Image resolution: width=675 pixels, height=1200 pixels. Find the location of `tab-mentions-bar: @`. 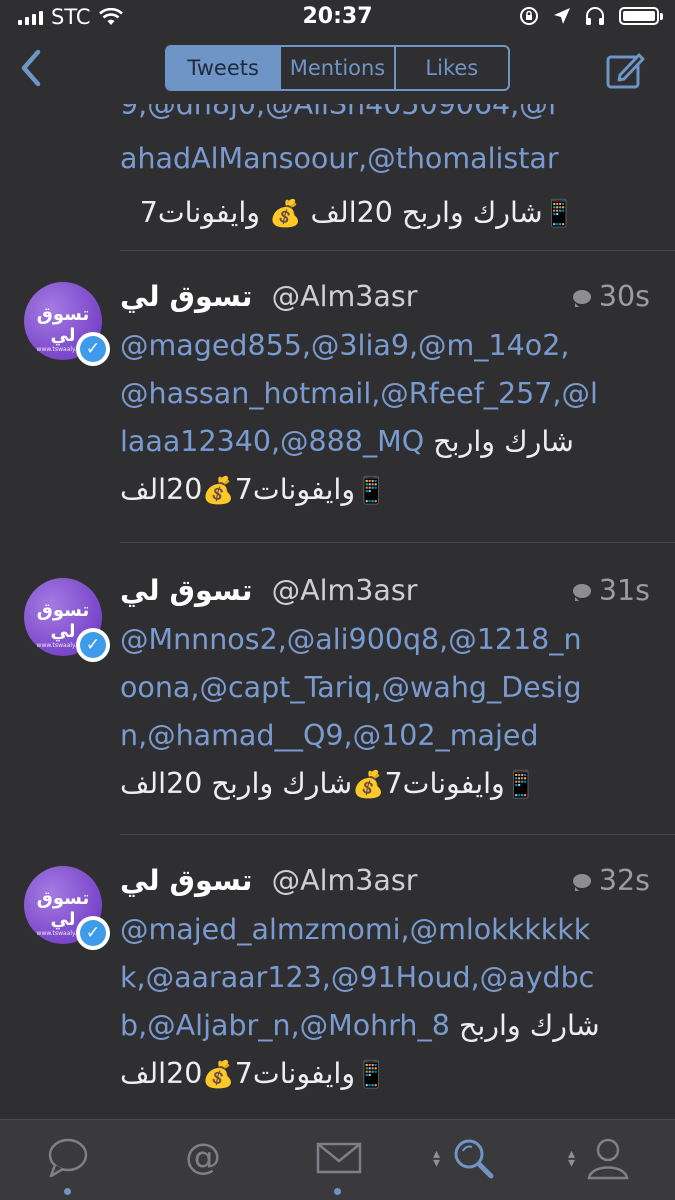

tab-mentions-bar: @ is located at coordinates (202, 1160).